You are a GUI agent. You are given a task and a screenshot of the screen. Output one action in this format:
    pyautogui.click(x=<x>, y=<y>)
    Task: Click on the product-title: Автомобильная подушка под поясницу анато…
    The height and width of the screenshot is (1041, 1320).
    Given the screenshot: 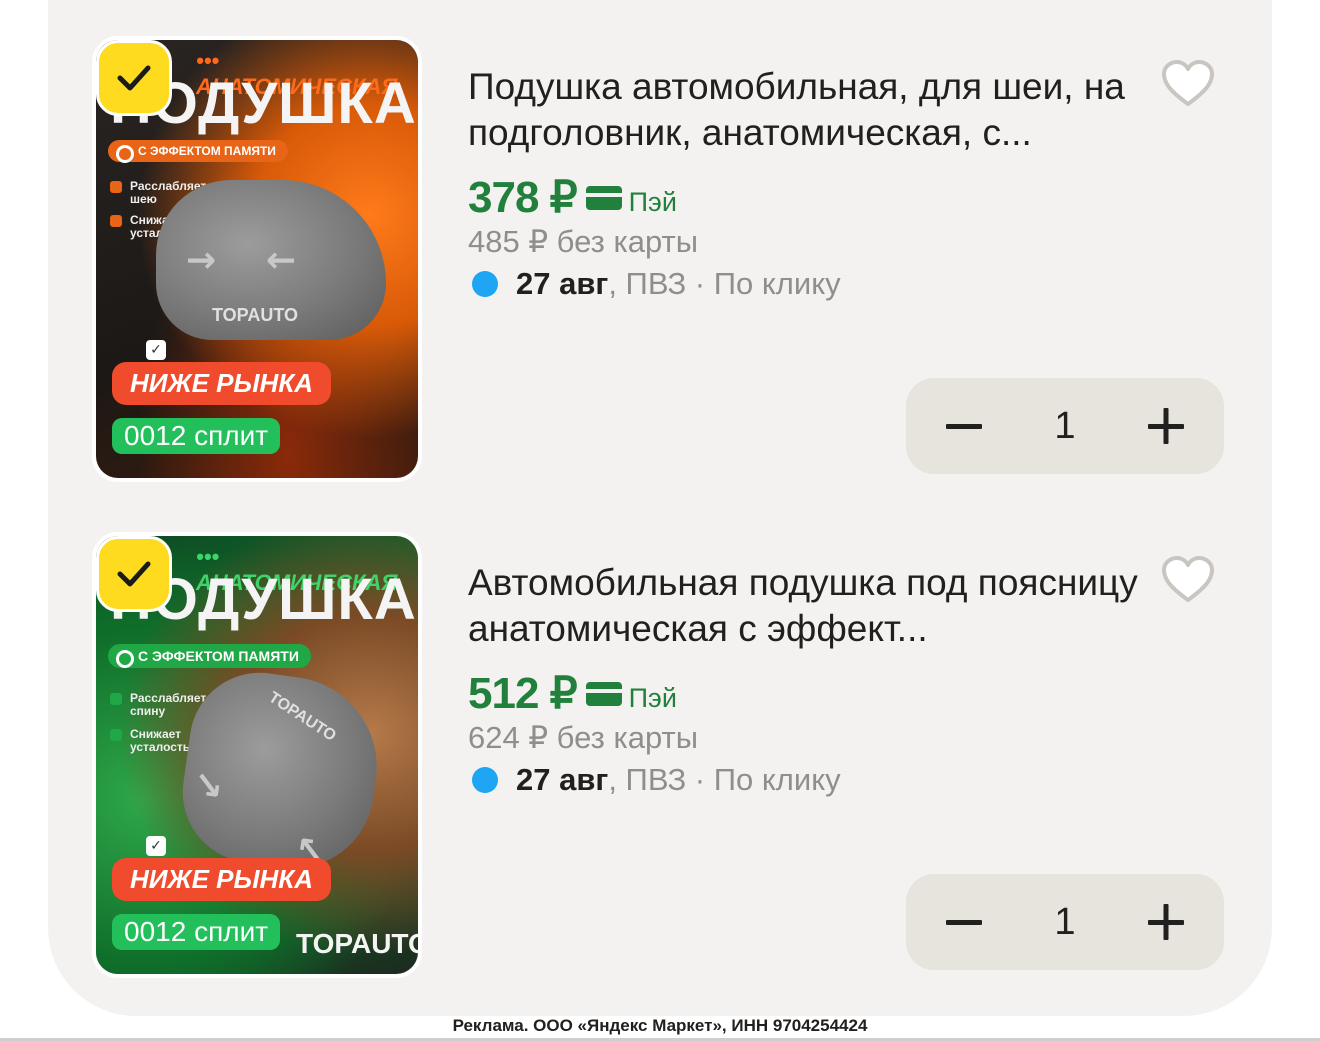 What is the action you would take?
    pyautogui.click(x=808, y=606)
    